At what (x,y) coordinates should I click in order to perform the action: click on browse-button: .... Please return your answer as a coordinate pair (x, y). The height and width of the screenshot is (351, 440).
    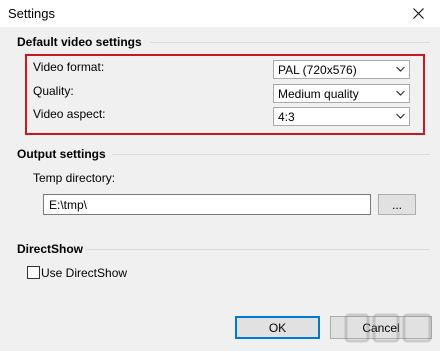
    Looking at the image, I should click on (397, 204).